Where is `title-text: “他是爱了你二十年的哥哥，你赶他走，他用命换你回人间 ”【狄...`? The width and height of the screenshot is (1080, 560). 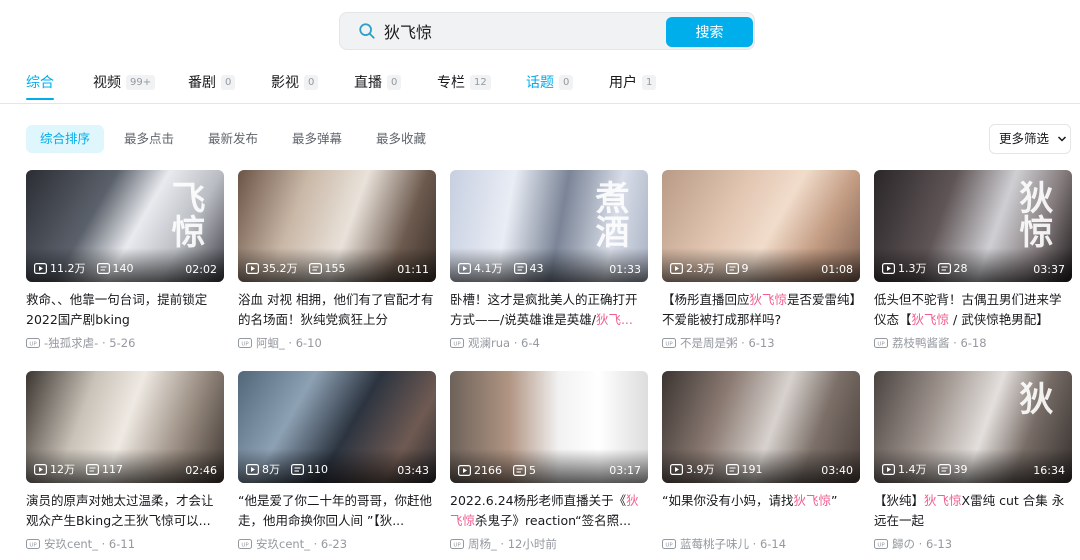
title-text: “他是爱了你二十年的哥哥，你赶他走，他用命换你回人间 ”【狄... is located at coordinates (335, 510).